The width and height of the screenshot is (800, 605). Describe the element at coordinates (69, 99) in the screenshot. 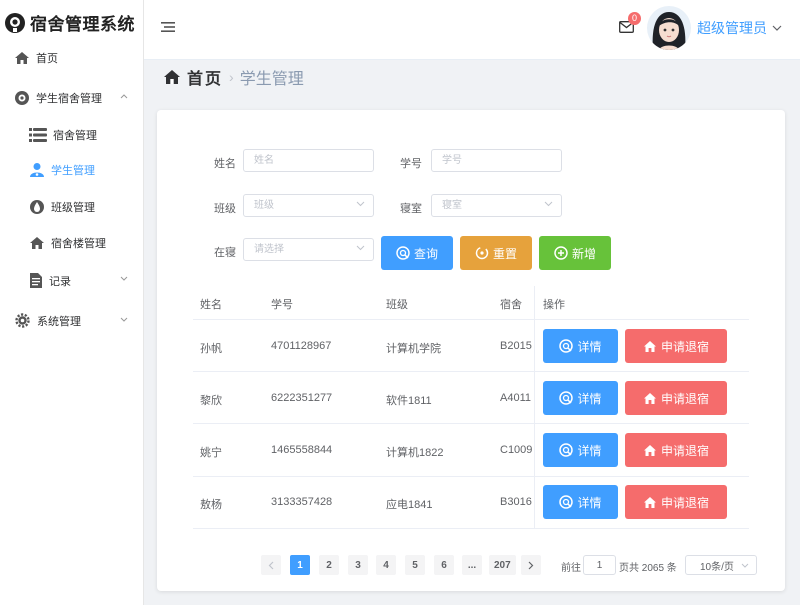

I see `sidebar-item-label: 学生宿舍管理` at that location.